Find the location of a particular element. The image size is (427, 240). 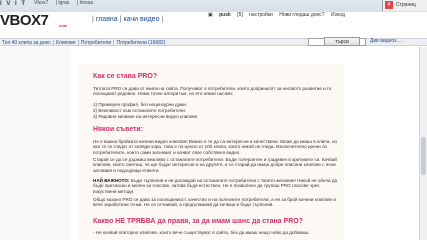

user-avatar-icon: ▣ is located at coordinates (210, 15).